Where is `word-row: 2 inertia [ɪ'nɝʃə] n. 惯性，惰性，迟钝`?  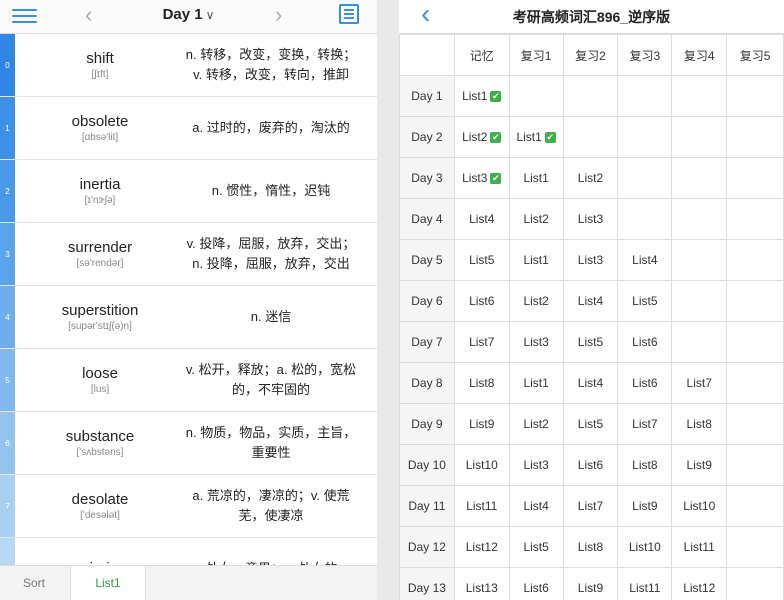
word-row: 2 inertia [ɪ'nɝʃə] n. 惯性，惰性，迟钝 is located at coordinates (188, 191).